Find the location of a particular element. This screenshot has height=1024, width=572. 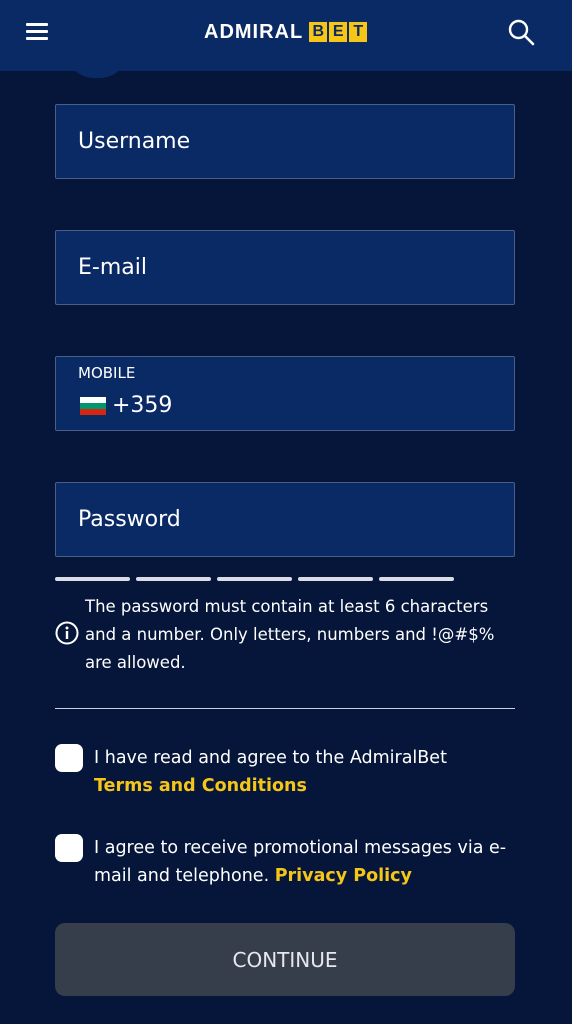

bulgaria-flag-icon is located at coordinates (93, 405).